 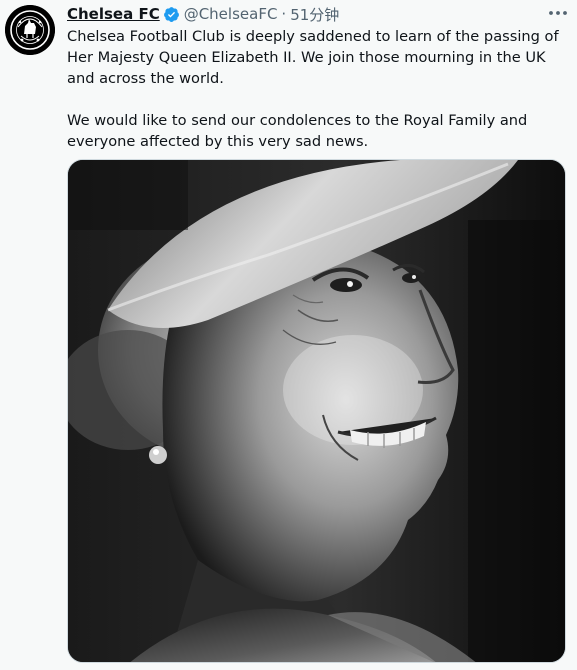 I want to click on account-name: Chelsea FC, so click(x=113, y=14).